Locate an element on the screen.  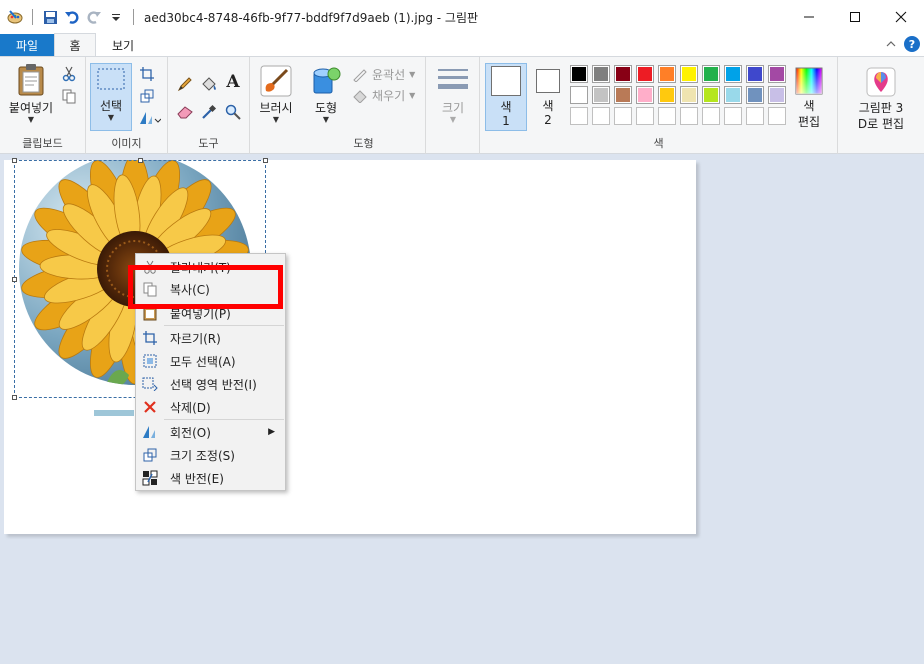
minimize-button is located at coordinates (809, 17).